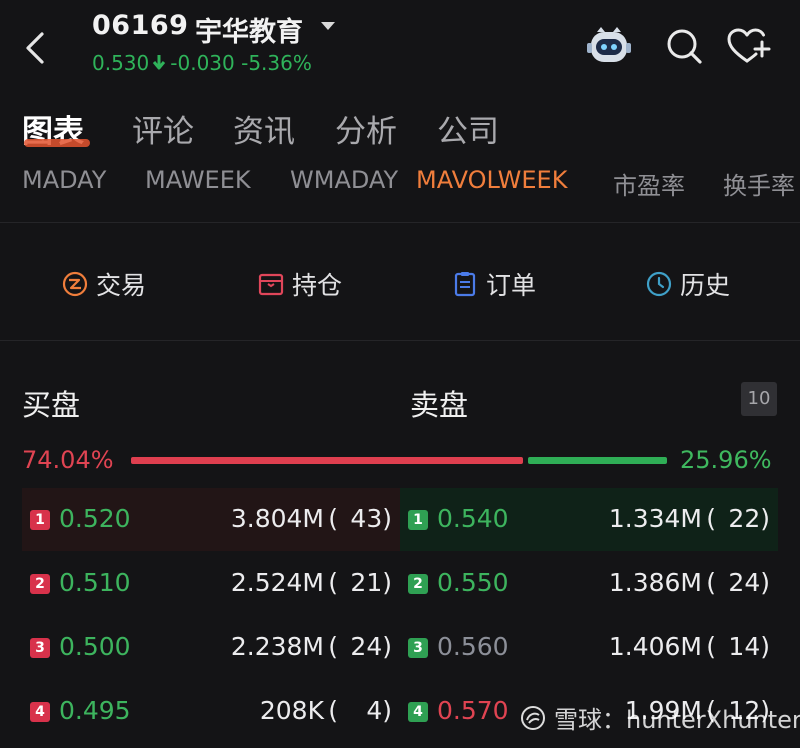 This screenshot has height=748, width=800. I want to click on bid-level: 3 0.500 2.238M ( 24), so click(211, 647).